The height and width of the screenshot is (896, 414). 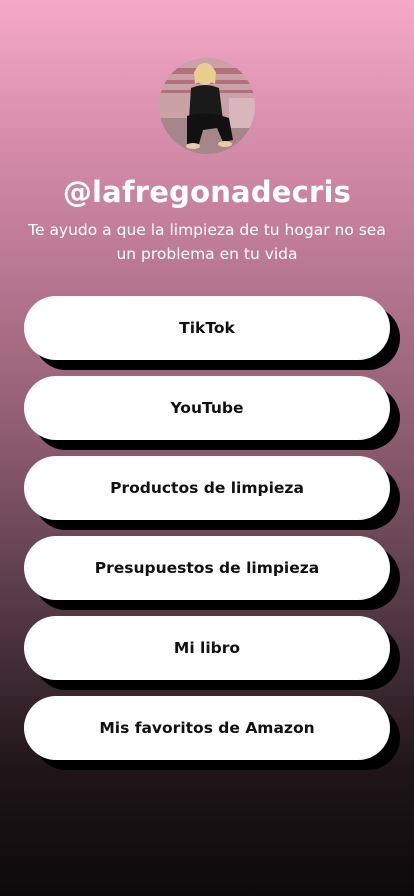 I want to click on profile-photo-icon, so click(x=207, y=106).